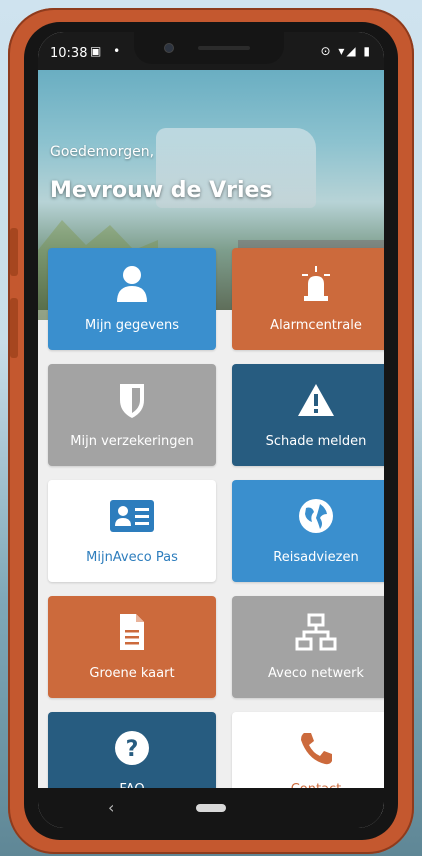  I want to click on phone-icon, so click(308, 748).